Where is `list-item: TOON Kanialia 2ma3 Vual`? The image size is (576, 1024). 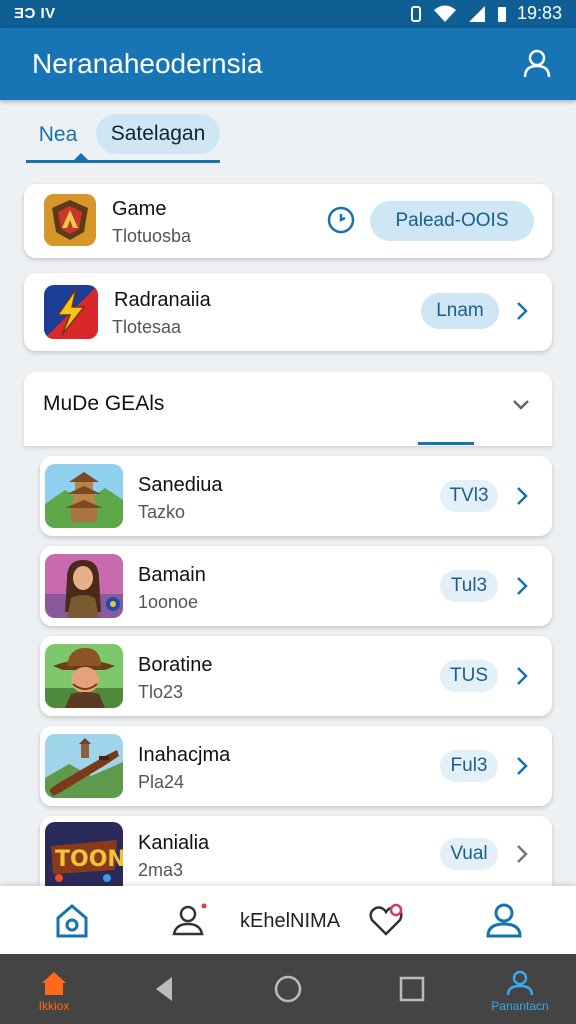
list-item: TOON Kanialia 2ma3 Vual is located at coordinates (296, 851).